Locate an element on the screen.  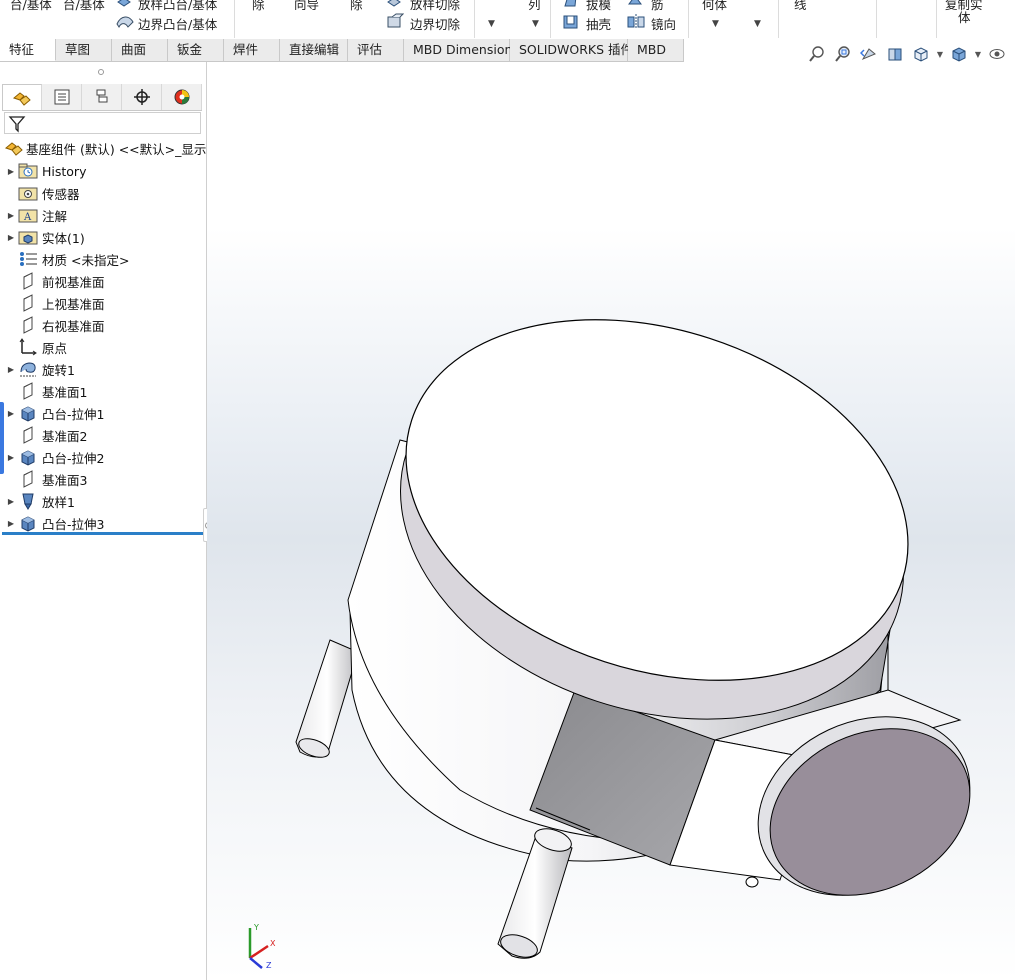
tree-item: 基准面2 is located at coordinates (45, 435).